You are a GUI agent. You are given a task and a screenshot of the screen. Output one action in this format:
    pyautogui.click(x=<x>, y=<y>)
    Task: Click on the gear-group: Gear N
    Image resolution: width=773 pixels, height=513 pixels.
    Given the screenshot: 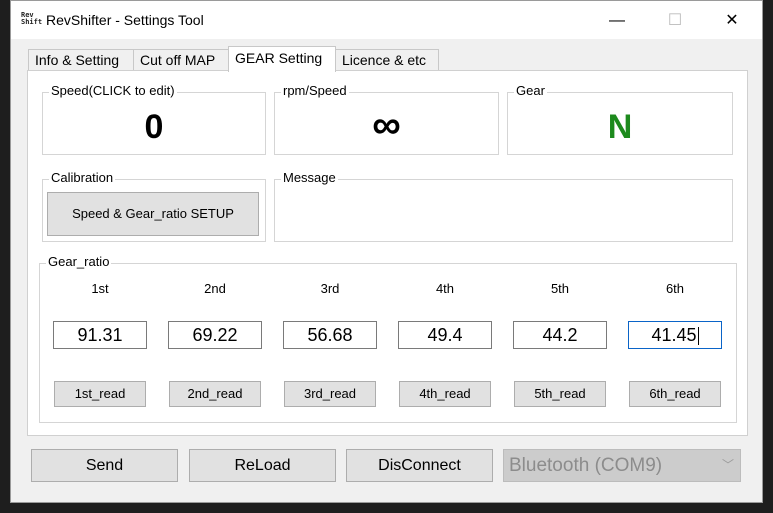 What is the action you would take?
    pyautogui.click(x=620, y=119)
    